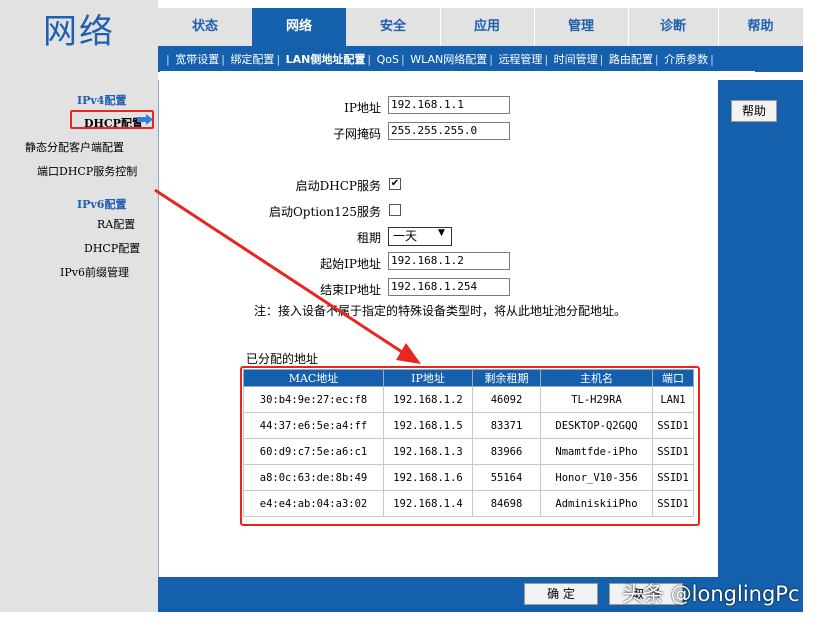 This screenshot has width=815, height=619. Describe the element at coordinates (561, 594) in the screenshot. I see `ok-button: 确 定` at that location.